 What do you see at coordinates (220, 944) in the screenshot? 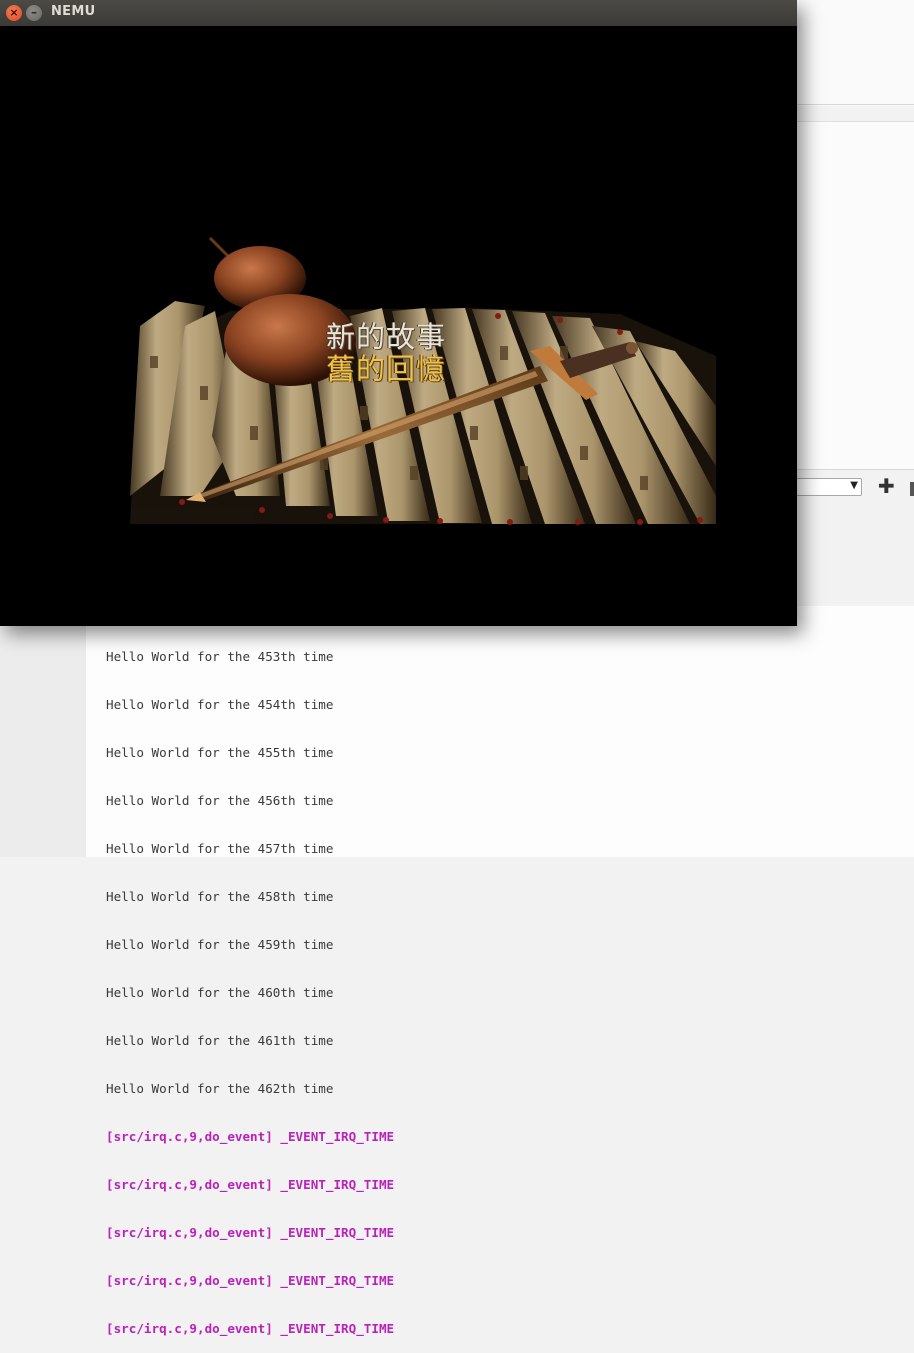
I see `terminal-line: Hello World for the 459th time` at bounding box center [220, 944].